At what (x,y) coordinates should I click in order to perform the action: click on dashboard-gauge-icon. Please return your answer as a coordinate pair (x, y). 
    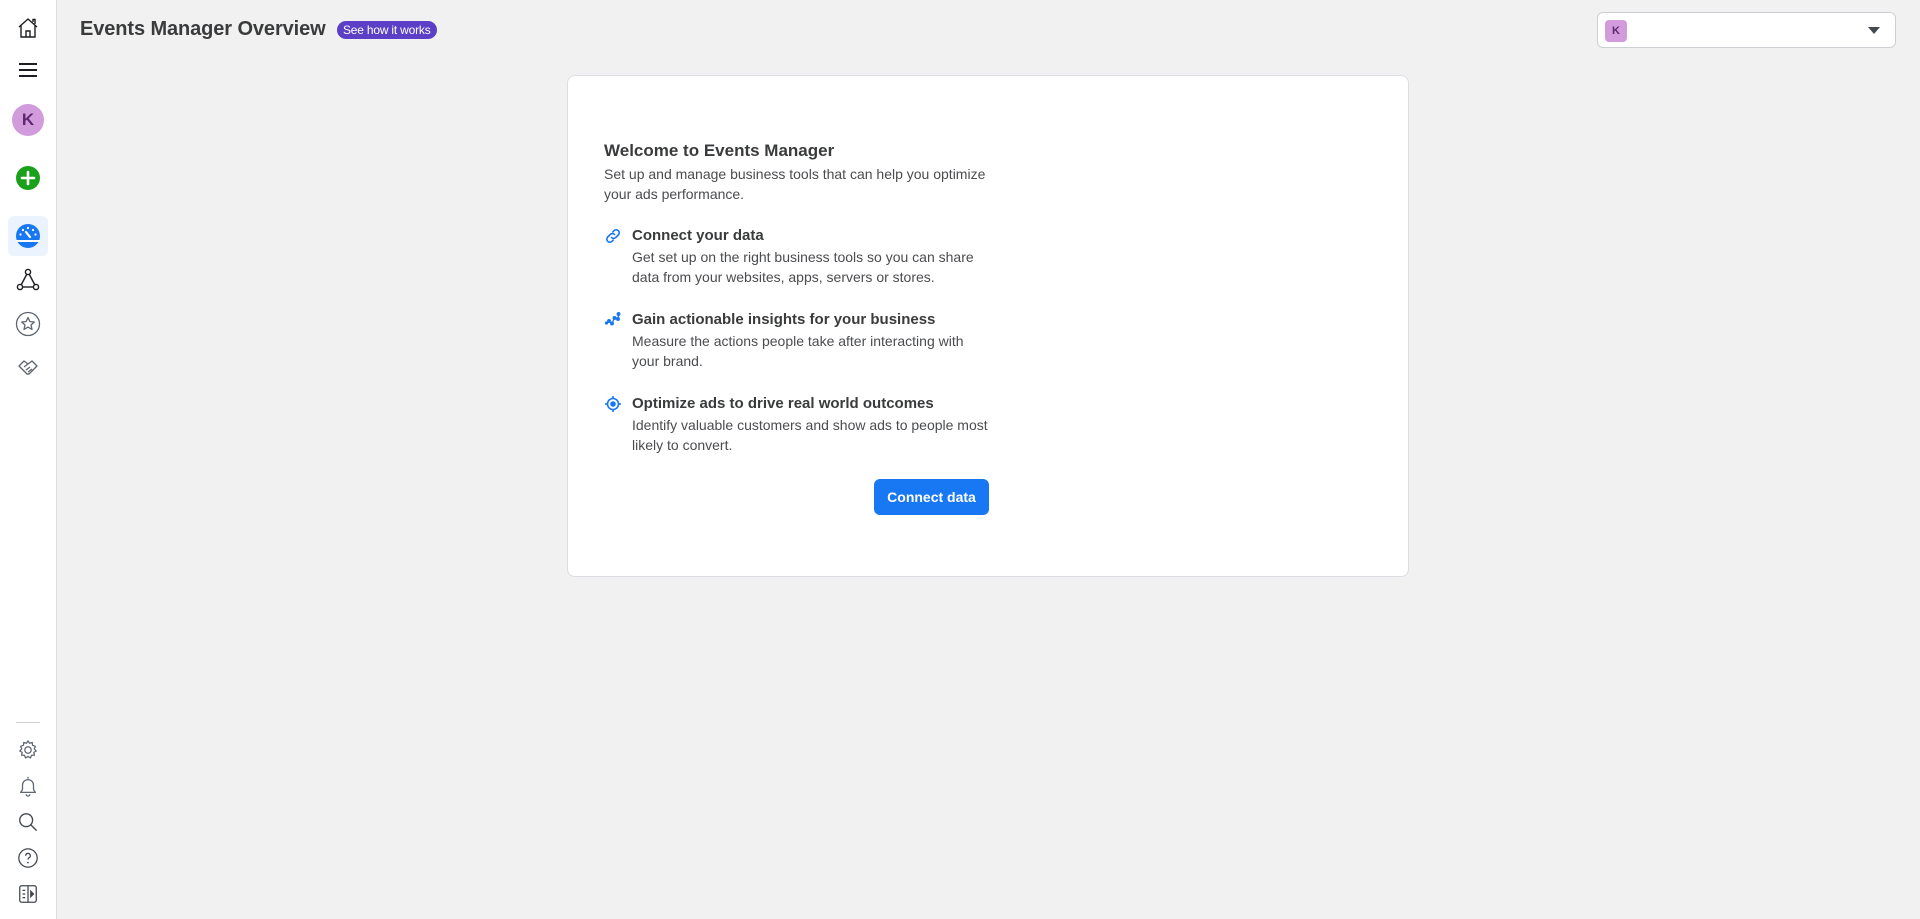
    Looking at the image, I should click on (28, 236).